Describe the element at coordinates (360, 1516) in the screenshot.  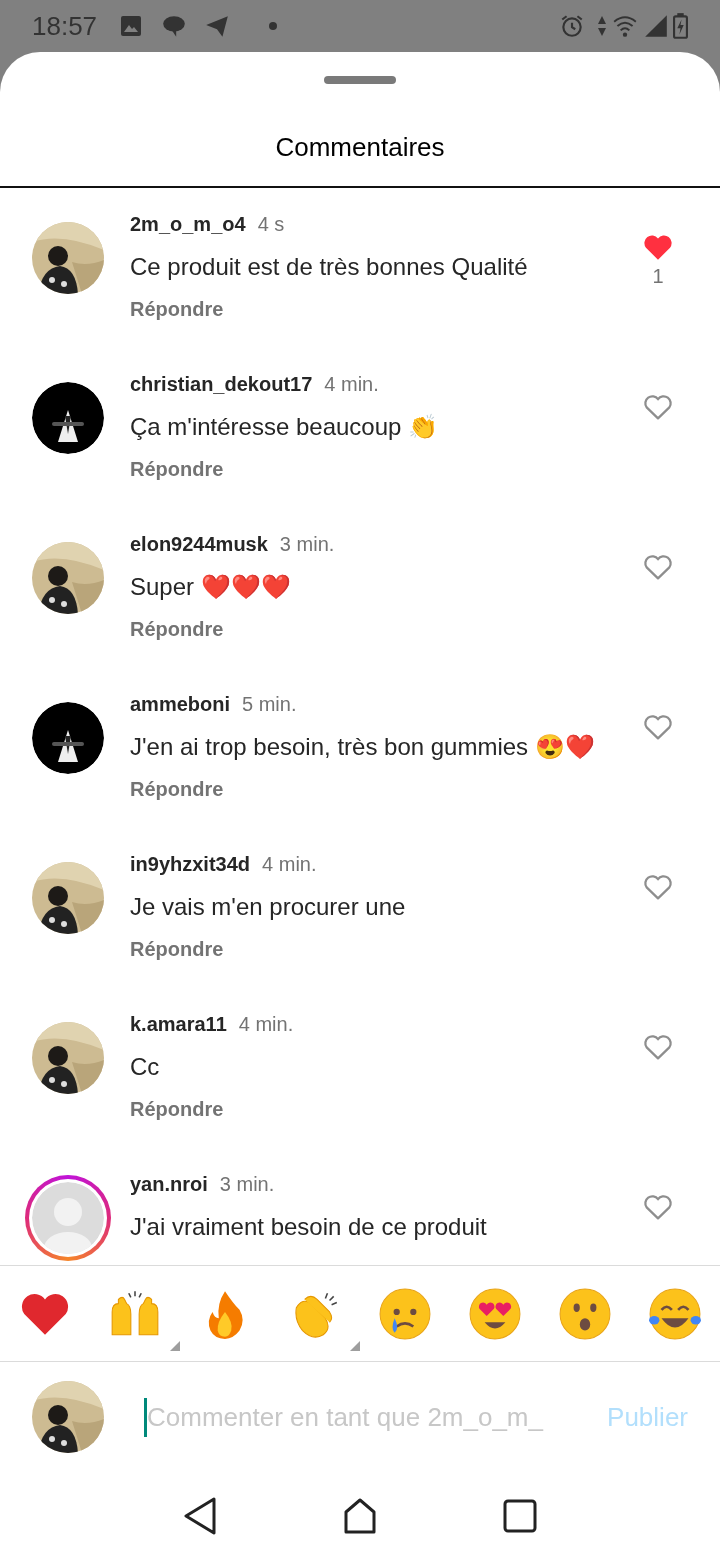
I see `home-icon` at that location.